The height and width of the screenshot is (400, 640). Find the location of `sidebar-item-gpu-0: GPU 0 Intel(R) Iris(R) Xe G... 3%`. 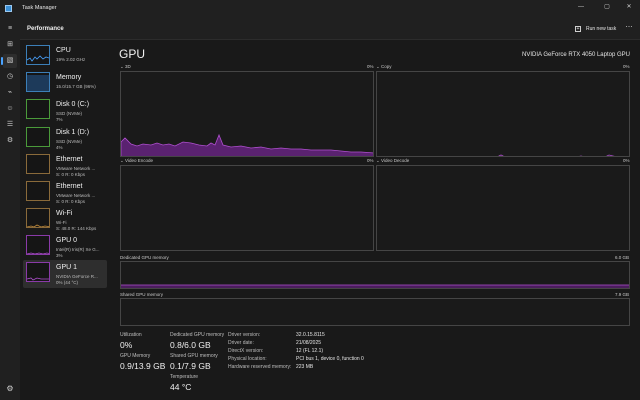

sidebar-item-gpu-0: GPU 0 Intel(R) Iris(R) Xe G... 3% is located at coordinates (65, 247).